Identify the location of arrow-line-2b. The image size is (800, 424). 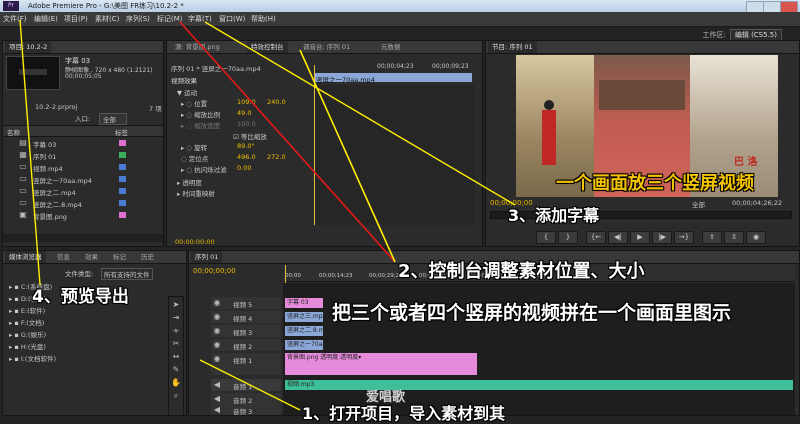
(347, 156).